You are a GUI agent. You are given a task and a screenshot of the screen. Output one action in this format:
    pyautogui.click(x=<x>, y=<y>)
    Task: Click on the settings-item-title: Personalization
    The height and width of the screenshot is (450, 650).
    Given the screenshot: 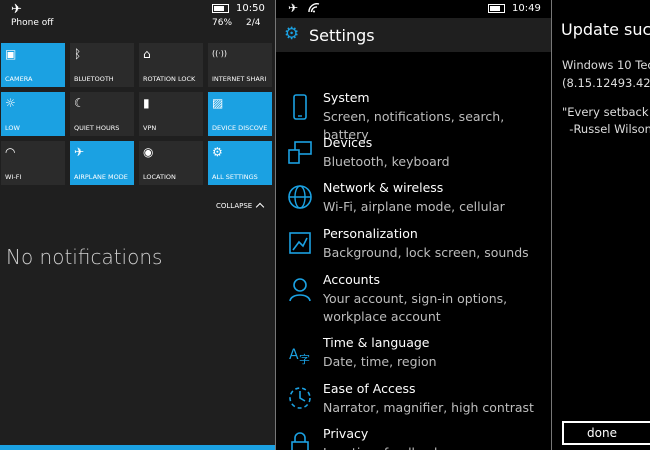 What is the action you would take?
    pyautogui.click(x=370, y=233)
    